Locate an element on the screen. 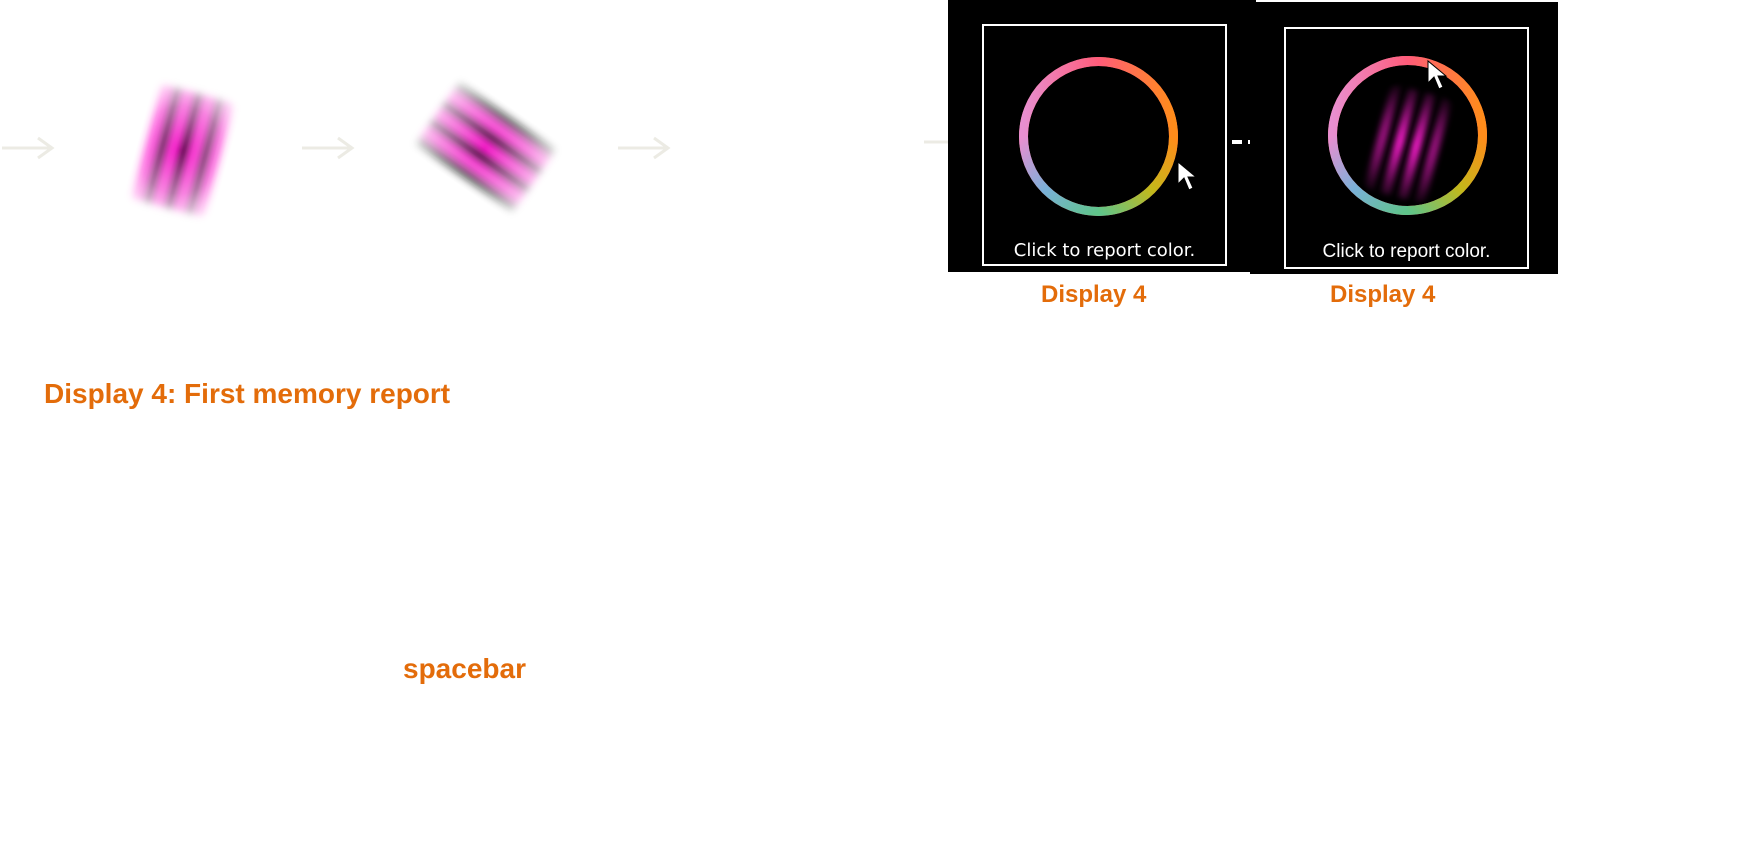  display-screen-1: Click to report color. is located at coordinates (1104, 145).